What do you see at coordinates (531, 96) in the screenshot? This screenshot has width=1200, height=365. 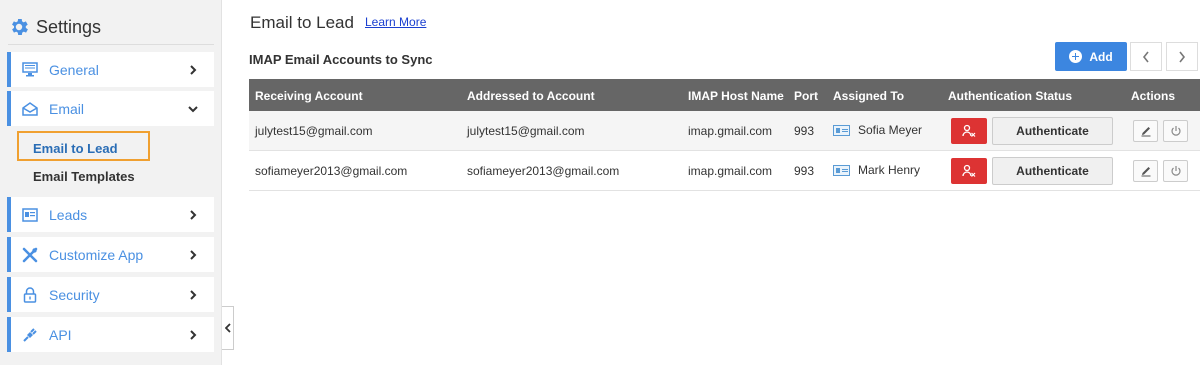 I see `column-header: Addressed to Account` at bounding box center [531, 96].